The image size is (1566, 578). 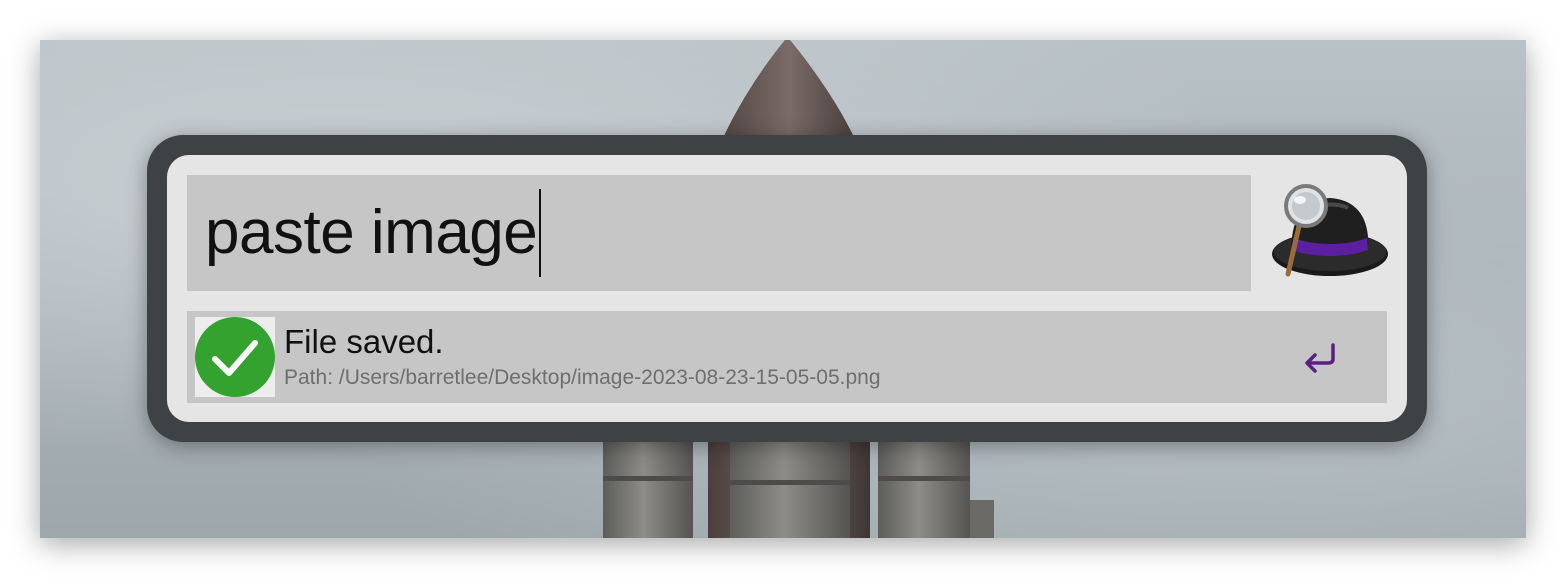 I want to click on text-caret, so click(x=540, y=233).